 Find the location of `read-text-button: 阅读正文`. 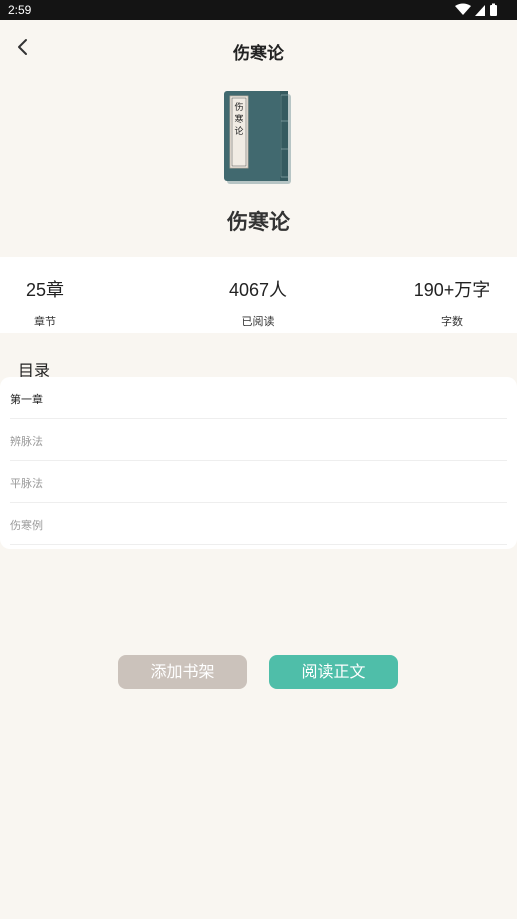

read-text-button: 阅读正文 is located at coordinates (333, 672).